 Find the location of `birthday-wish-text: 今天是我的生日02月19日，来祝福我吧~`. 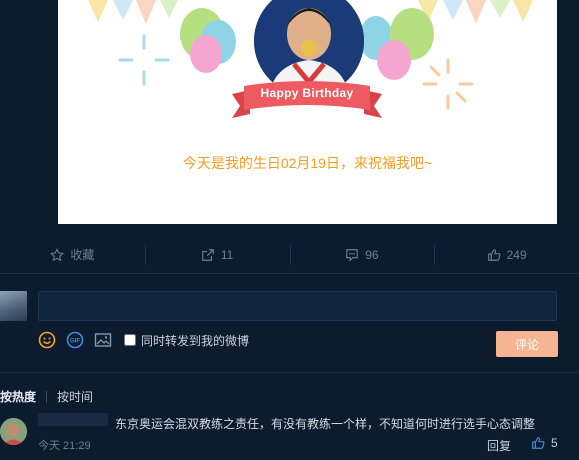

birthday-wish-text: 今天是我的生日02月19日，来祝福我吧~ is located at coordinates (307, 163).